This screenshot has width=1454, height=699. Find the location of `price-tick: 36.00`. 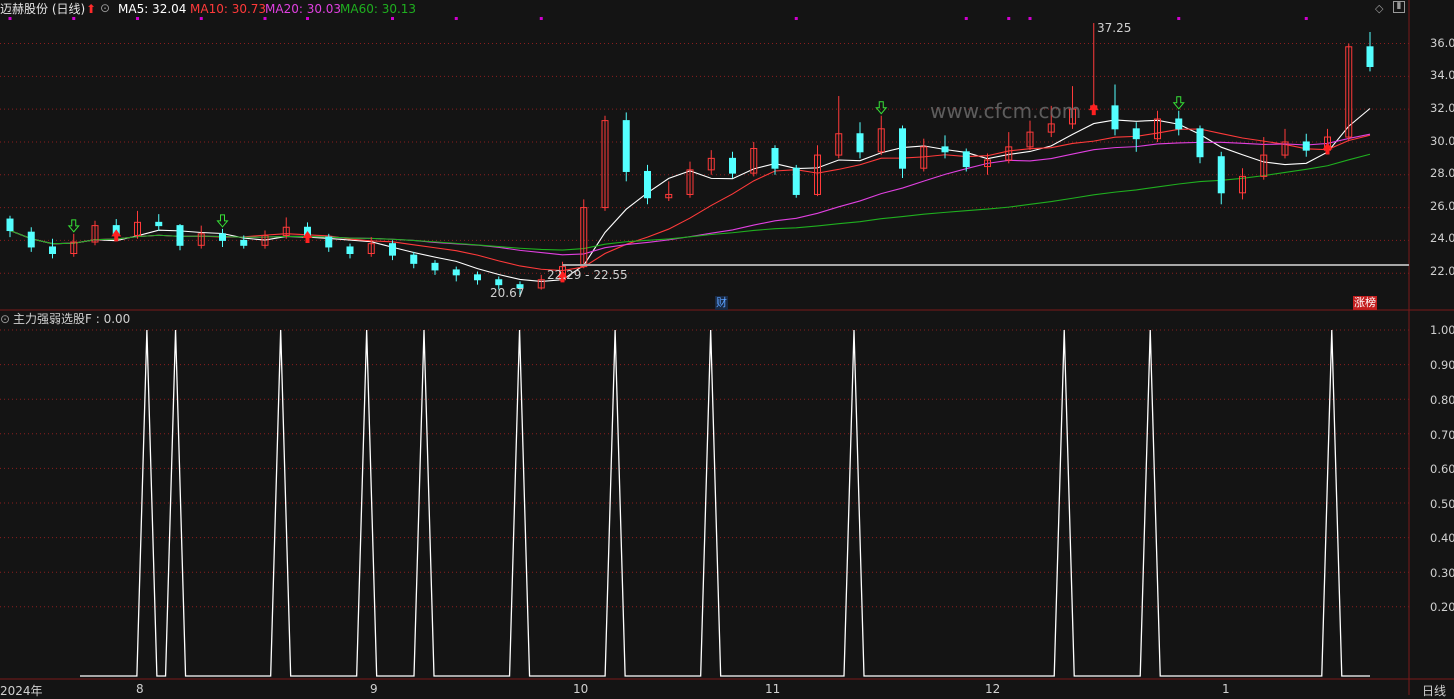

price-tick: 36.00 is located at coordinates (1442, 43).